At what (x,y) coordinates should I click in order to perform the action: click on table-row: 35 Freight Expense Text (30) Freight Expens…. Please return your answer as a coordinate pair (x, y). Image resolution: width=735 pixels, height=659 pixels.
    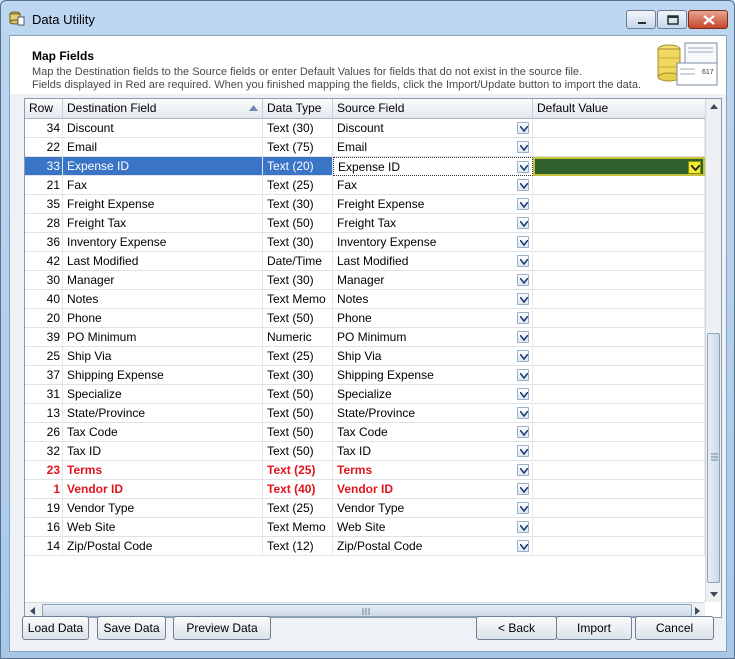
    Looking at the image, I should click on (365, 204).